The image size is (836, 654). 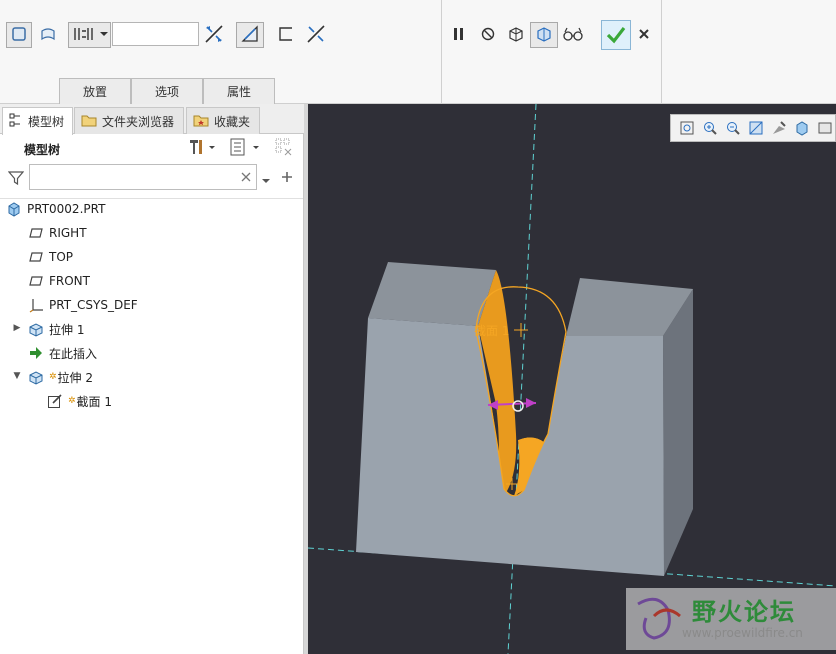 What do you see at coordinates (61, 257) in the screenshot?
I see `tree-item-label: TOP` at bounding box center [61, 257].